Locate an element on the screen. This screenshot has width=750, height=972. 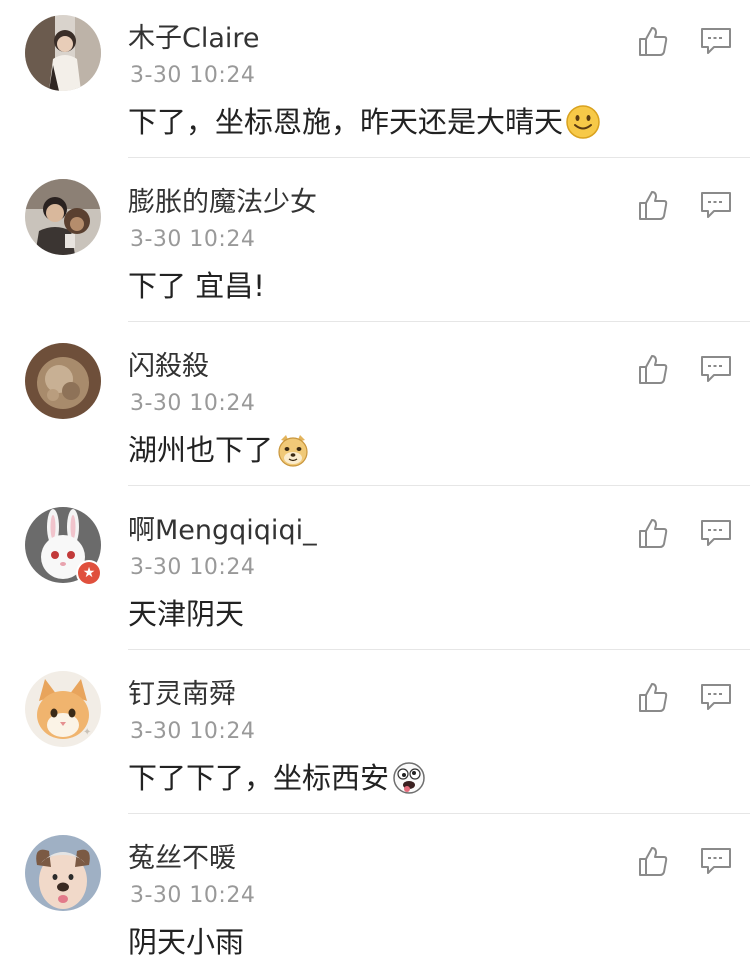
avatar-orange-cat-icon: ✦ is located at coordinates (63, 709).